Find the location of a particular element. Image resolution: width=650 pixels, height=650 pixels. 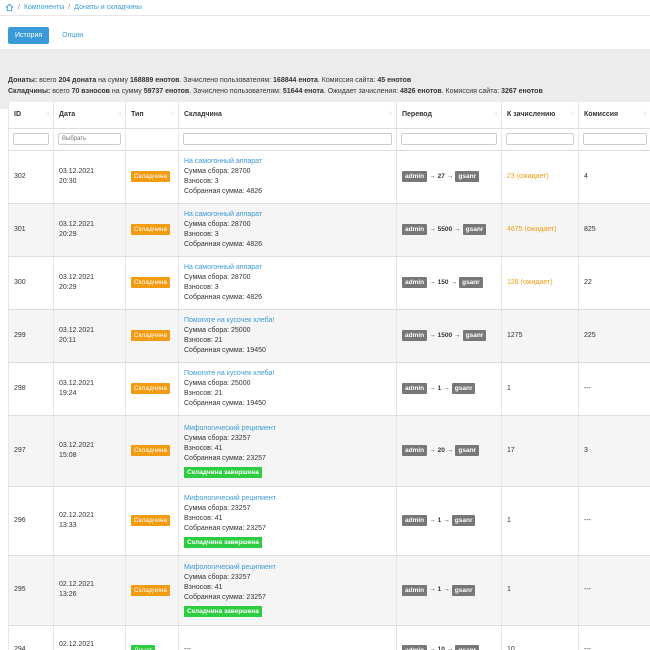

column-header-fee: Комиссия ↑↓ is located at coordinates (614, 115).